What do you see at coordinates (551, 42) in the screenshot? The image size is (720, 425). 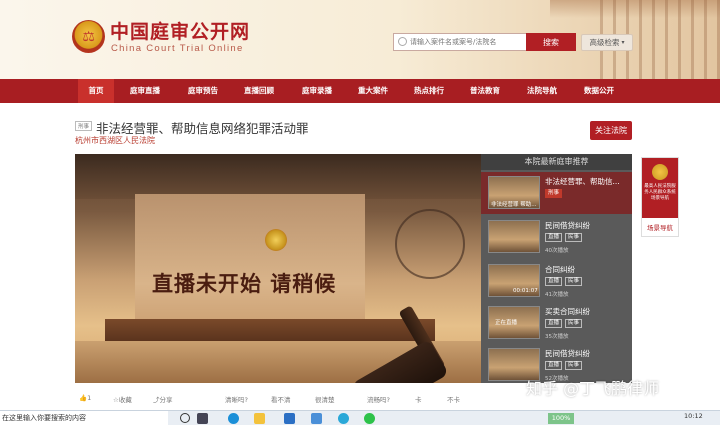 I see `search-button: 搜索` at bounding box center [551, 42].